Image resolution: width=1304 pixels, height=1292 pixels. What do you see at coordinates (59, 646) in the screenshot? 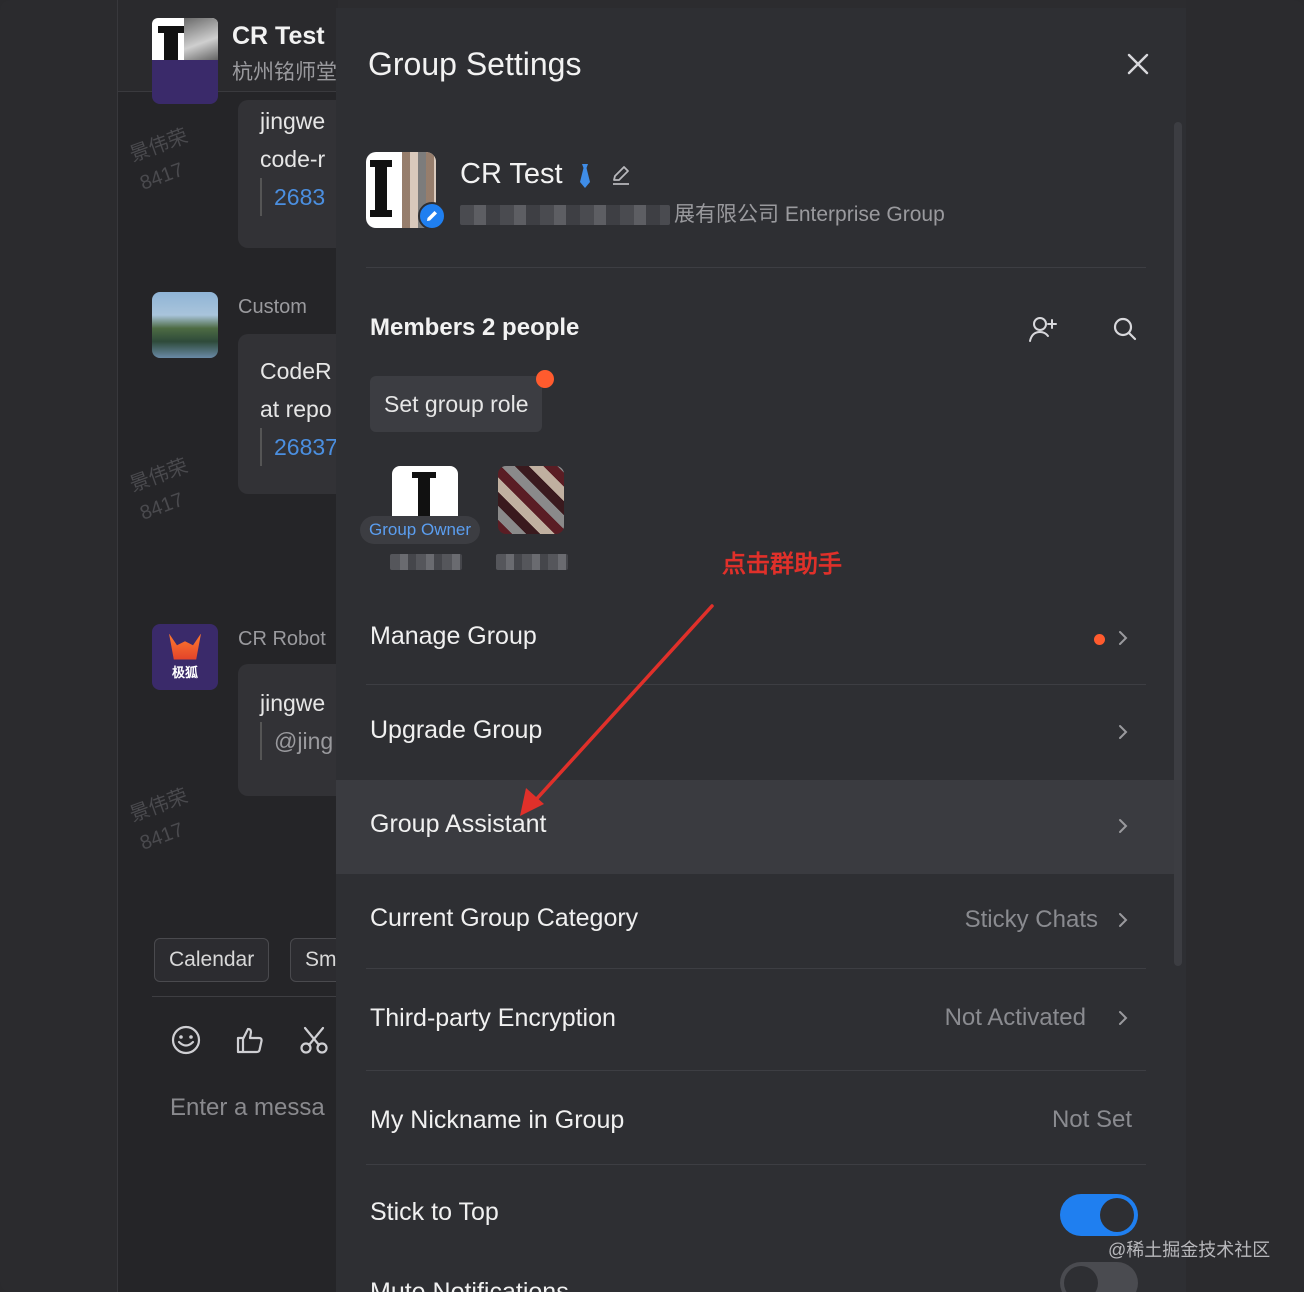
I see `left-sidebar` at bounding box center [59, 646].